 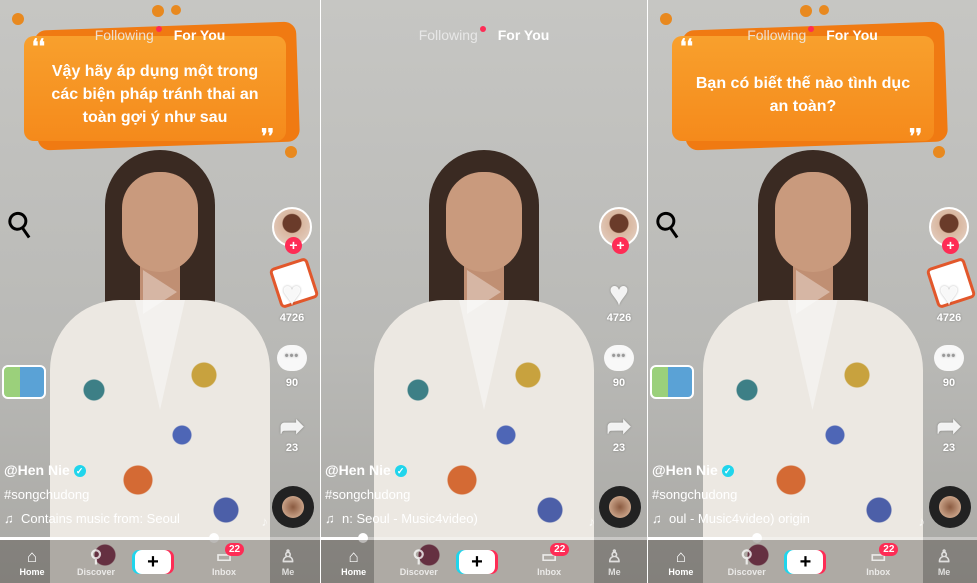 What do you see at coordinates (949, 318) in the screenshot?
I see `like-count: 4726` at bounding box center [949, 318].